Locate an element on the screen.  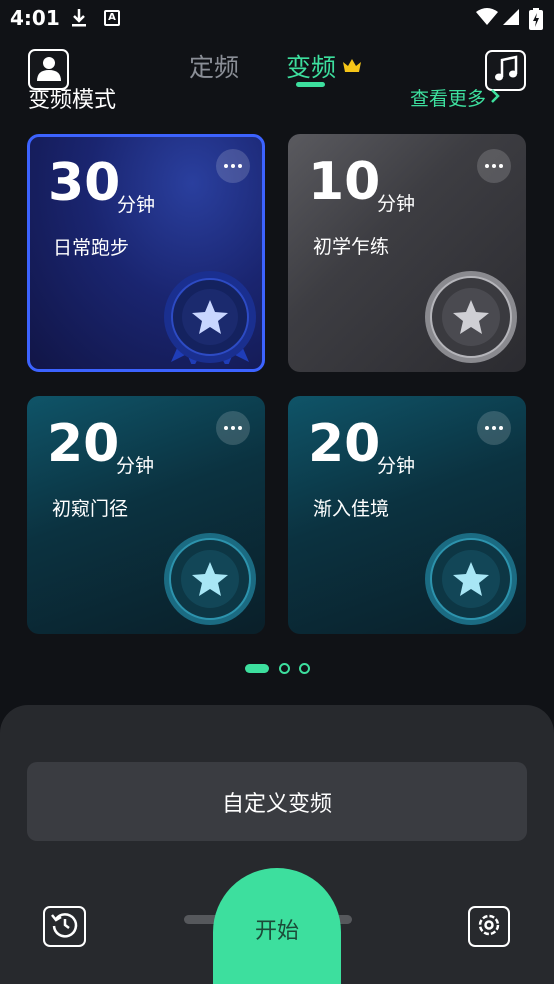
custom-frequency-button: 自定义变频 is located at coordinates (277, 801).